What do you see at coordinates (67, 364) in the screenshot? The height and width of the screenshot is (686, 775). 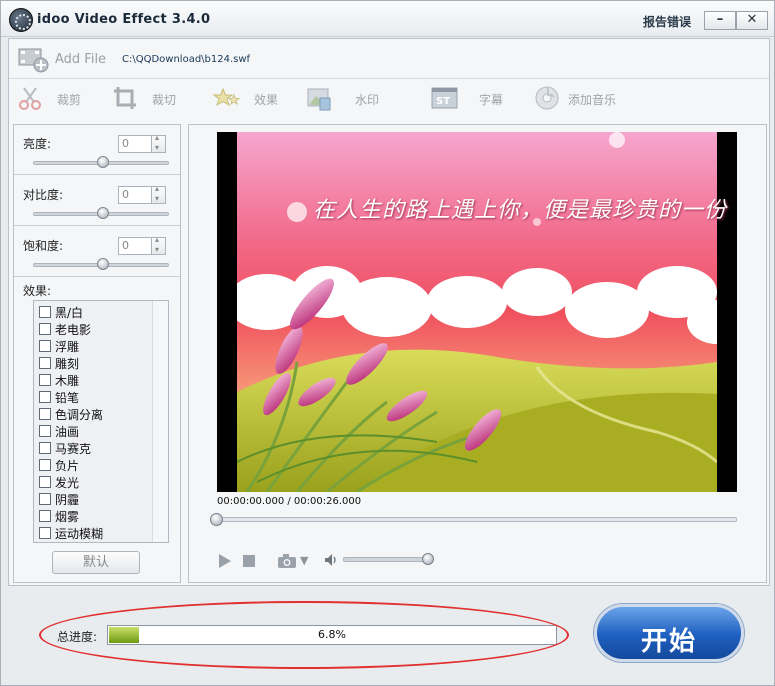 I see `effect-label: 雕刻` at bounding box center [67, 364].